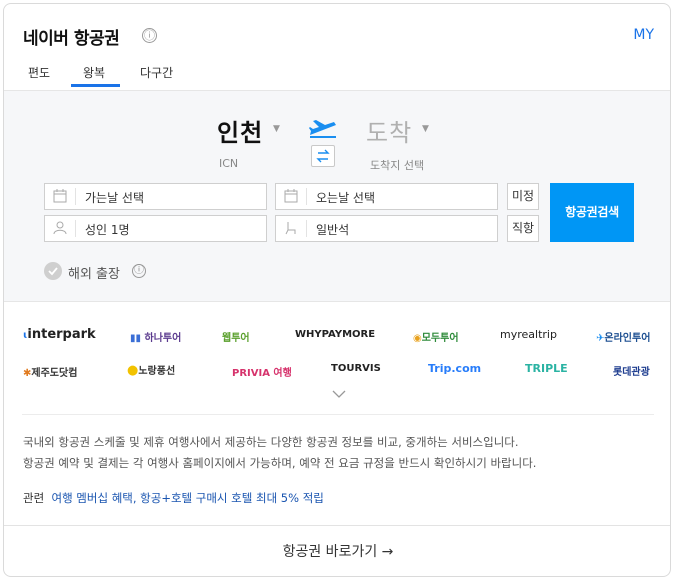 The image size is (676, 581). What do you see at coordinates (389, 130) in the screenshot?
I see `arrival-city: 도착` at bounding box center [389, 130].